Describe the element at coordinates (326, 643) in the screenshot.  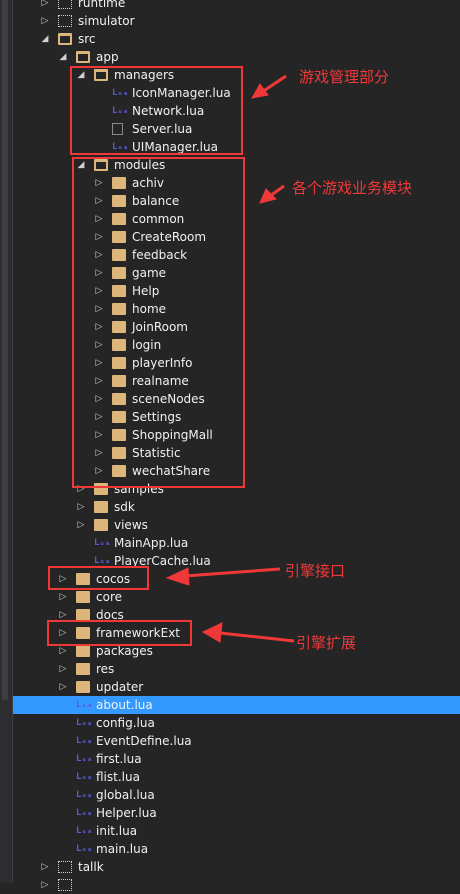
I see `annotation-frameworkext: 引擎扩展` at that location.